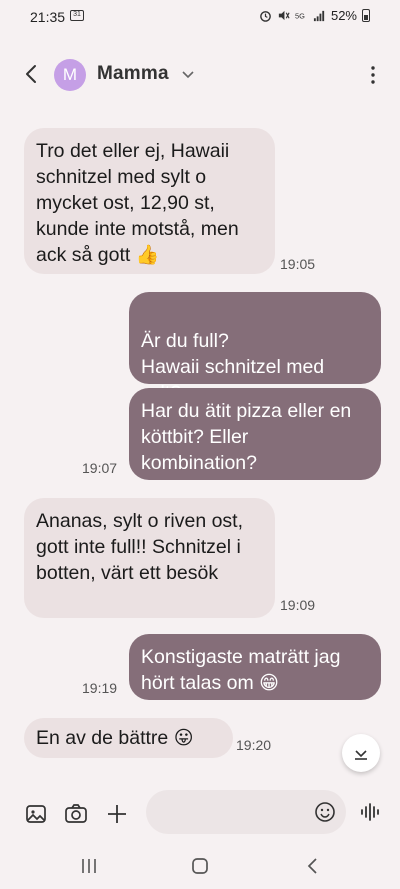 The image size is (400, 889). Describe the element at coordinates (246, 812) in the screenshot. I see `message-input-field` at that location.